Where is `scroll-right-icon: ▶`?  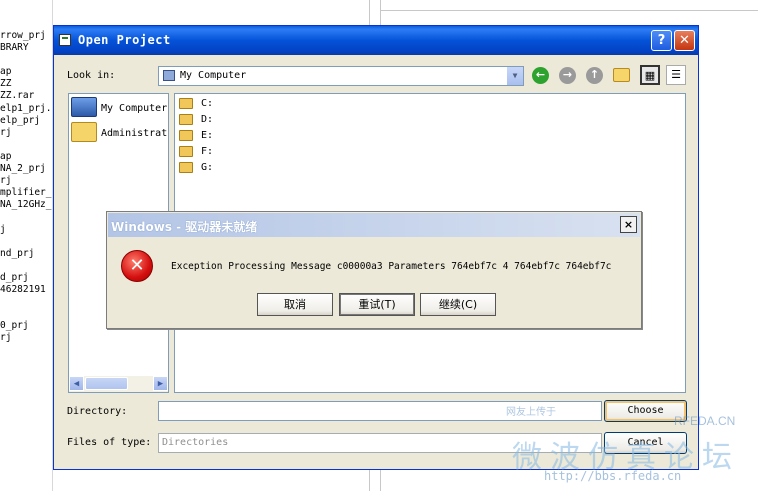
scroll-right-icon: ▶ is located at coordinates (160, 383).